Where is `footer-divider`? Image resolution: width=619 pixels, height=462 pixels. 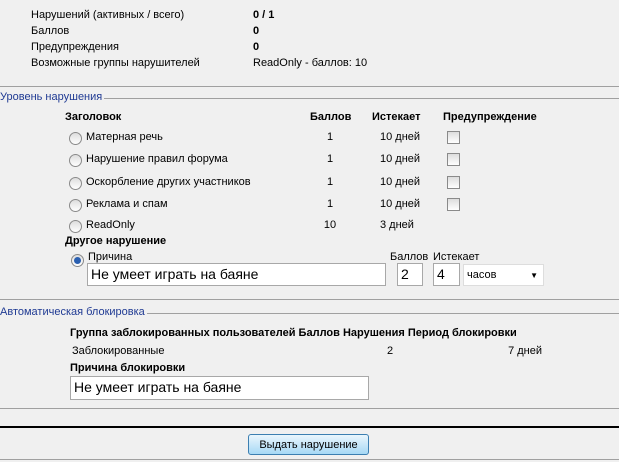 footer-divider is located at coordinates (309, 427).